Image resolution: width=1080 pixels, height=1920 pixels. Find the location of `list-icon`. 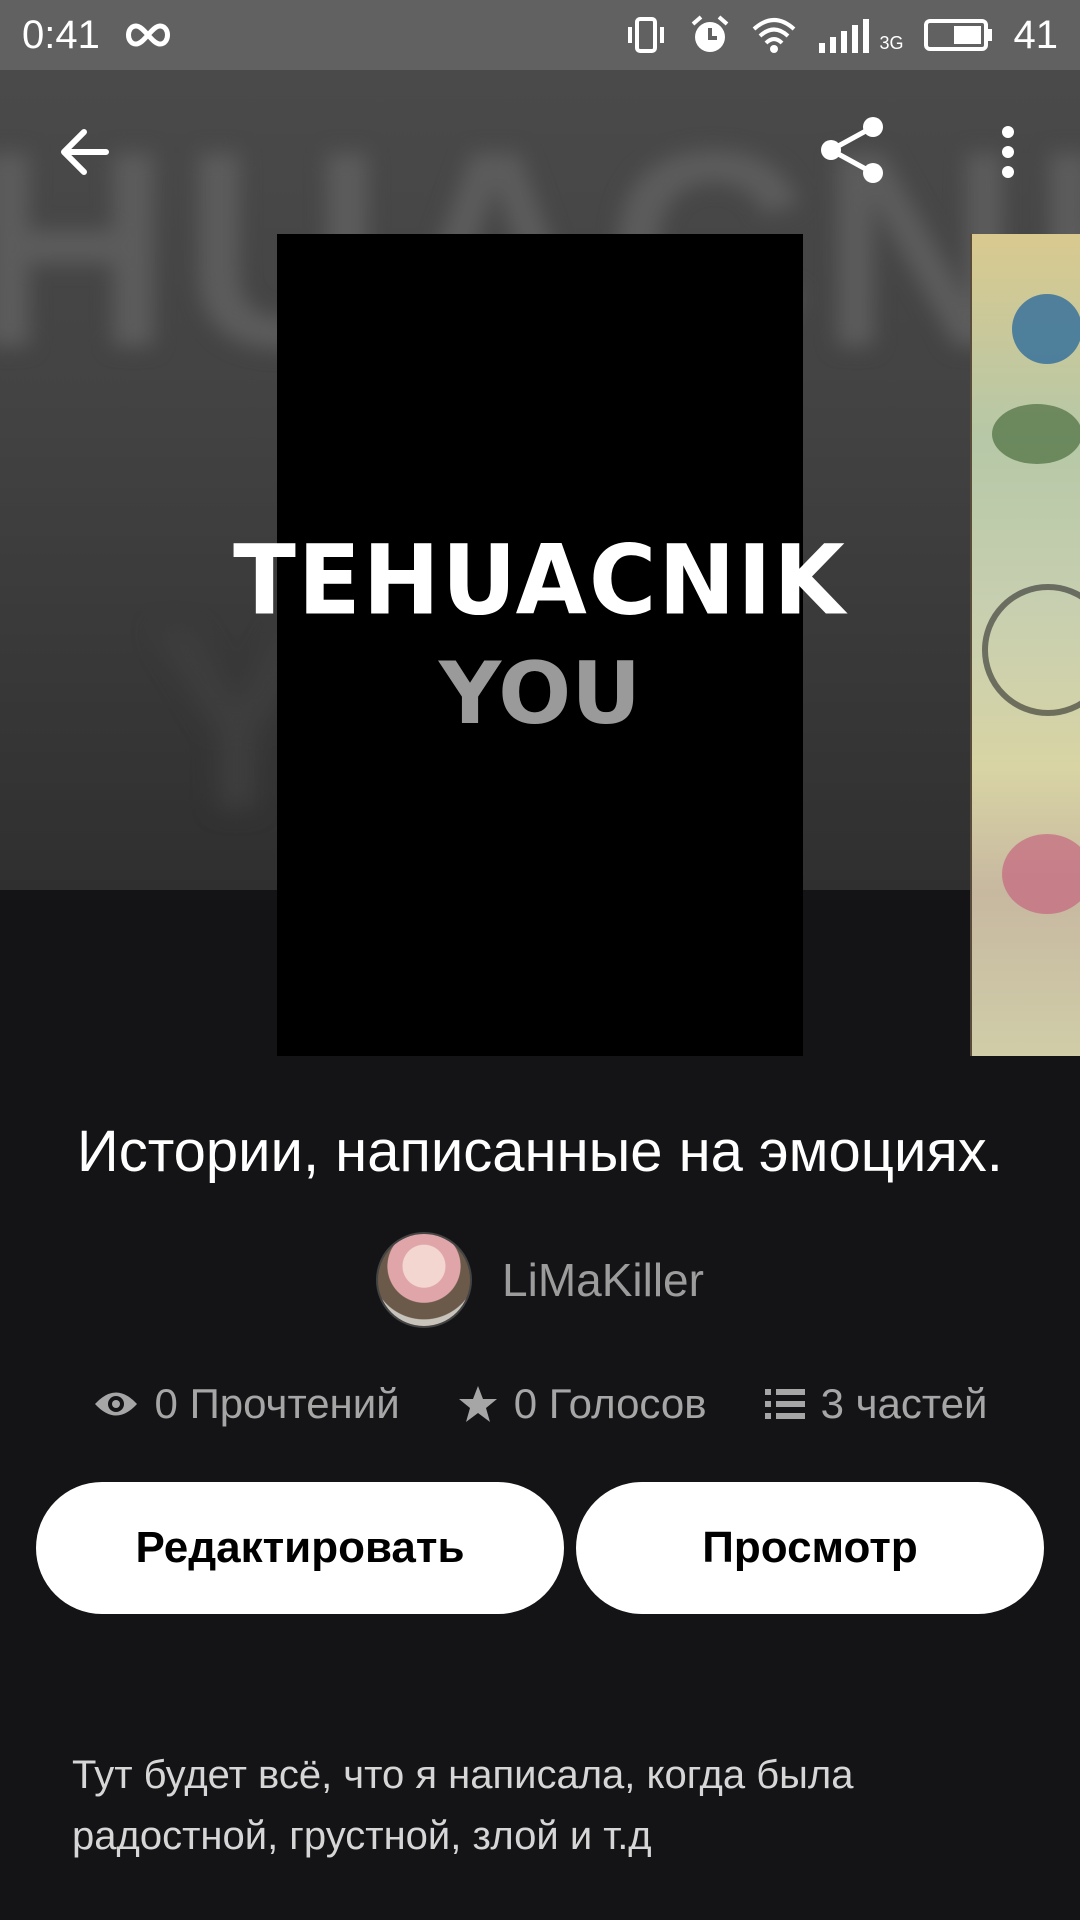

list-icon is located at coordinates (784, 1404).